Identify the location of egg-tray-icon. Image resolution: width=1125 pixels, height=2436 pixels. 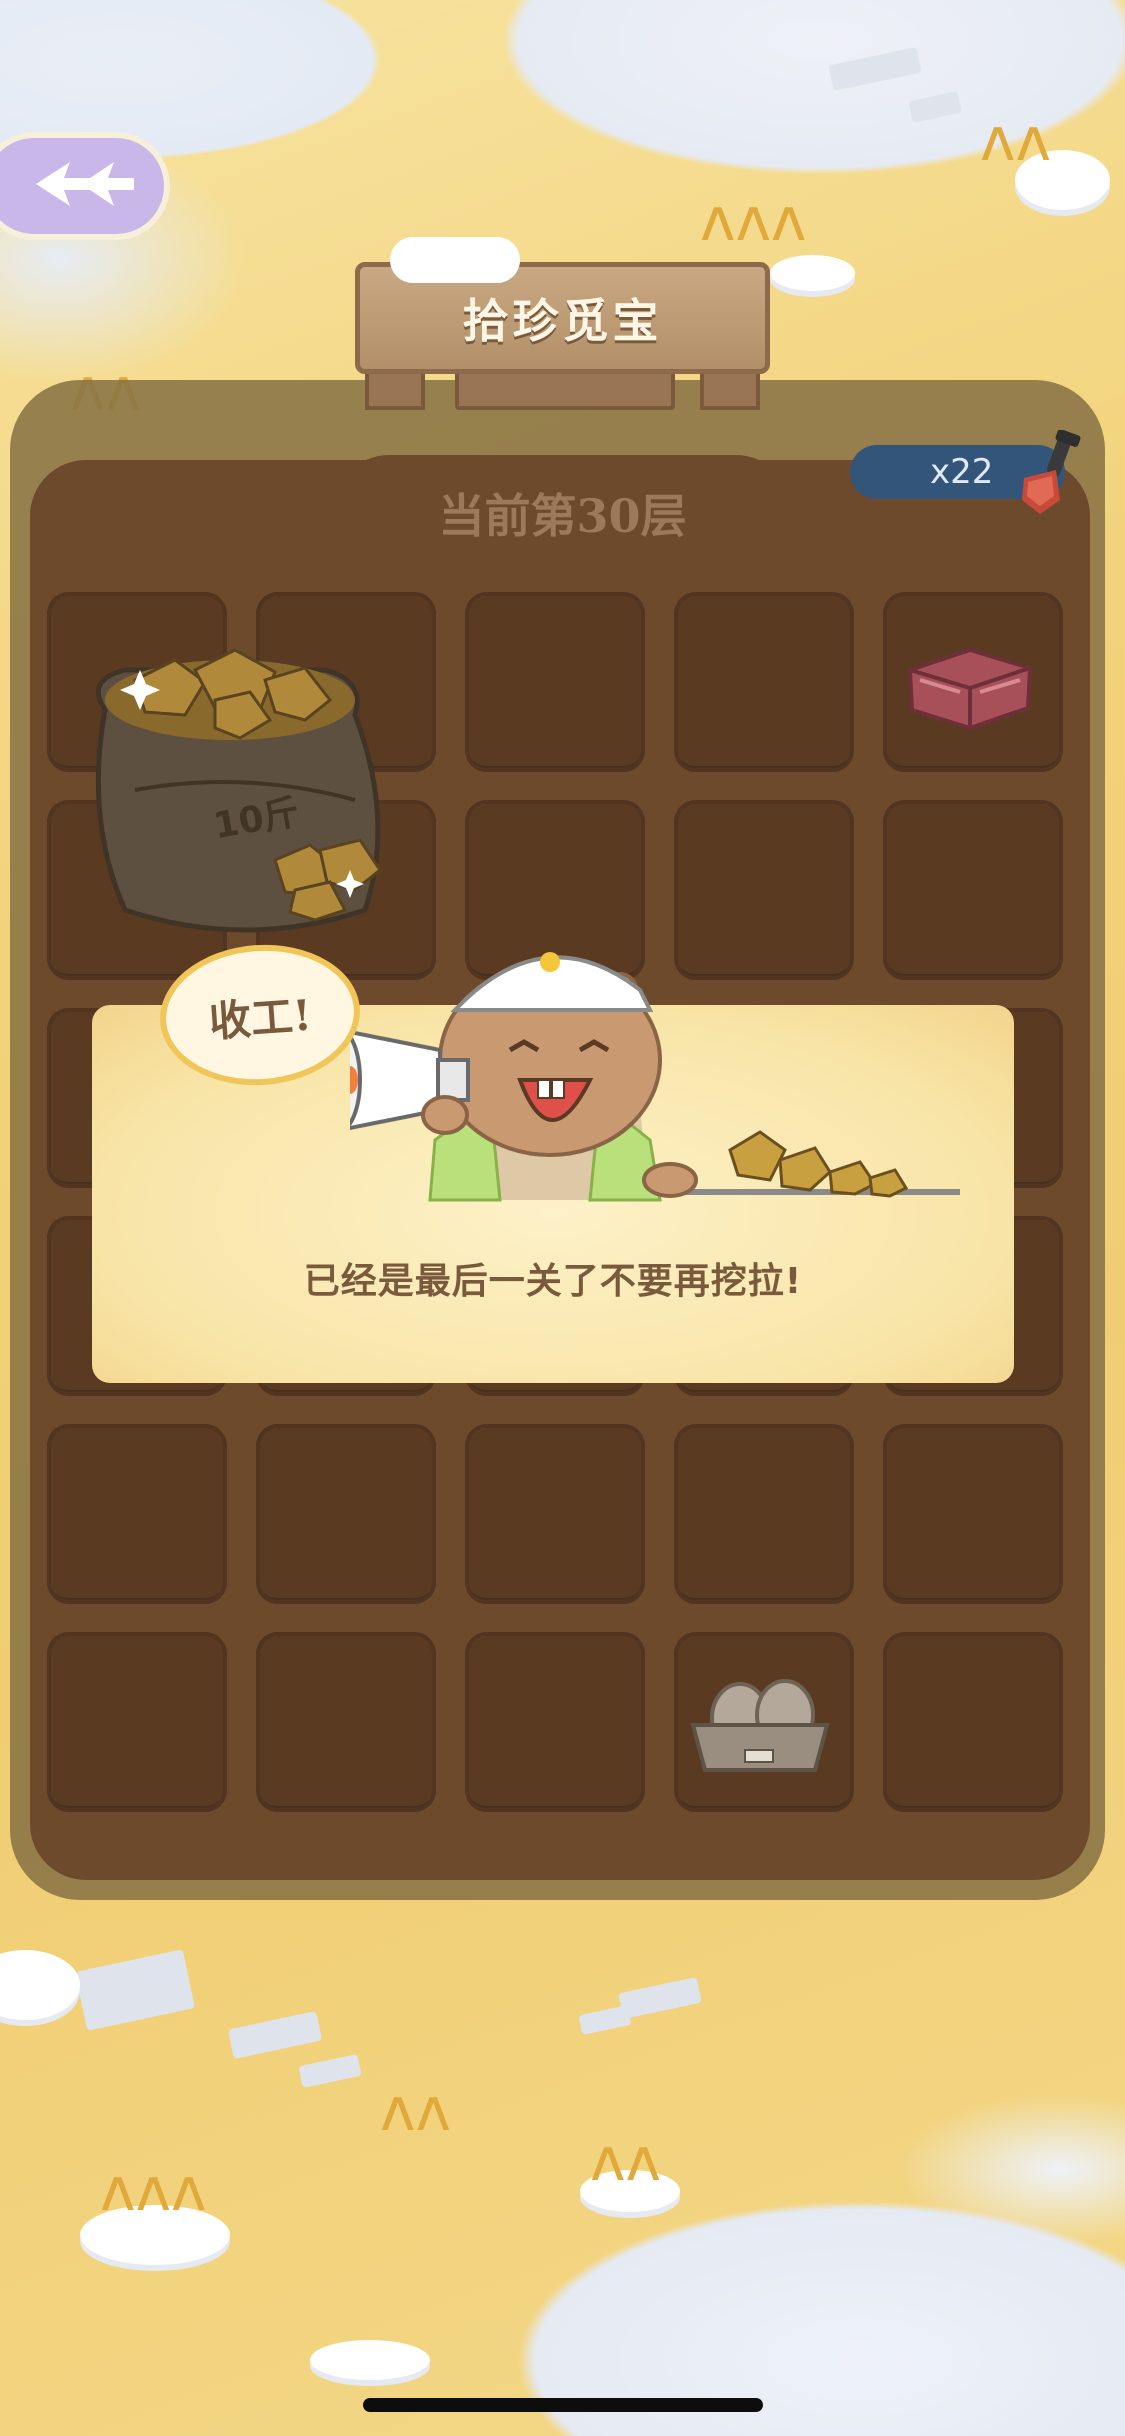
(760, 1725).